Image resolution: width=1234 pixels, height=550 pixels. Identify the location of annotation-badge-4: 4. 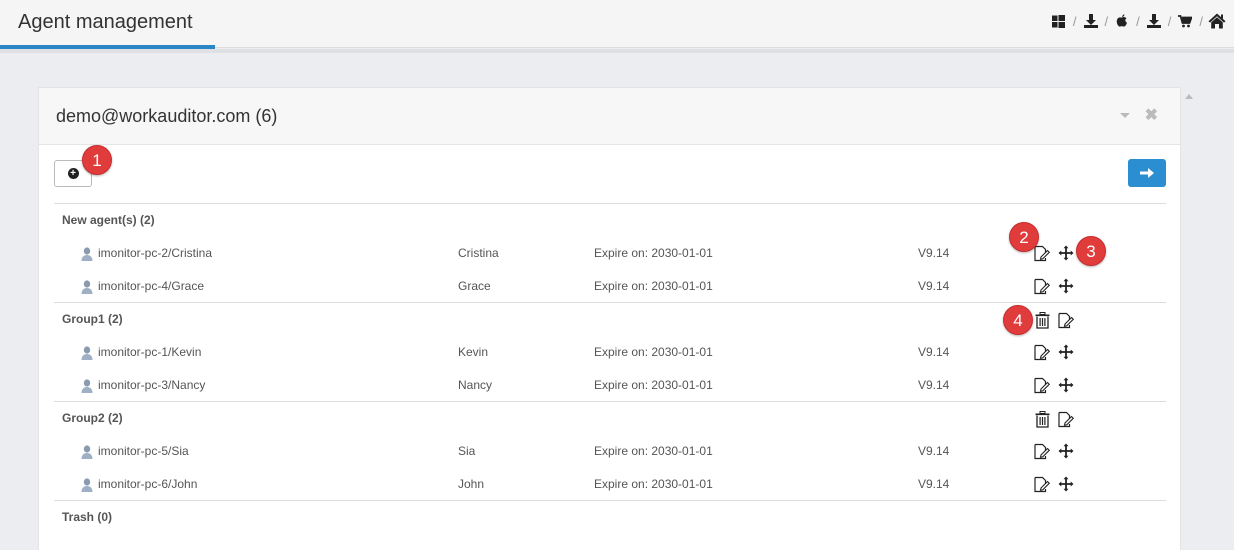
(1018, 320).